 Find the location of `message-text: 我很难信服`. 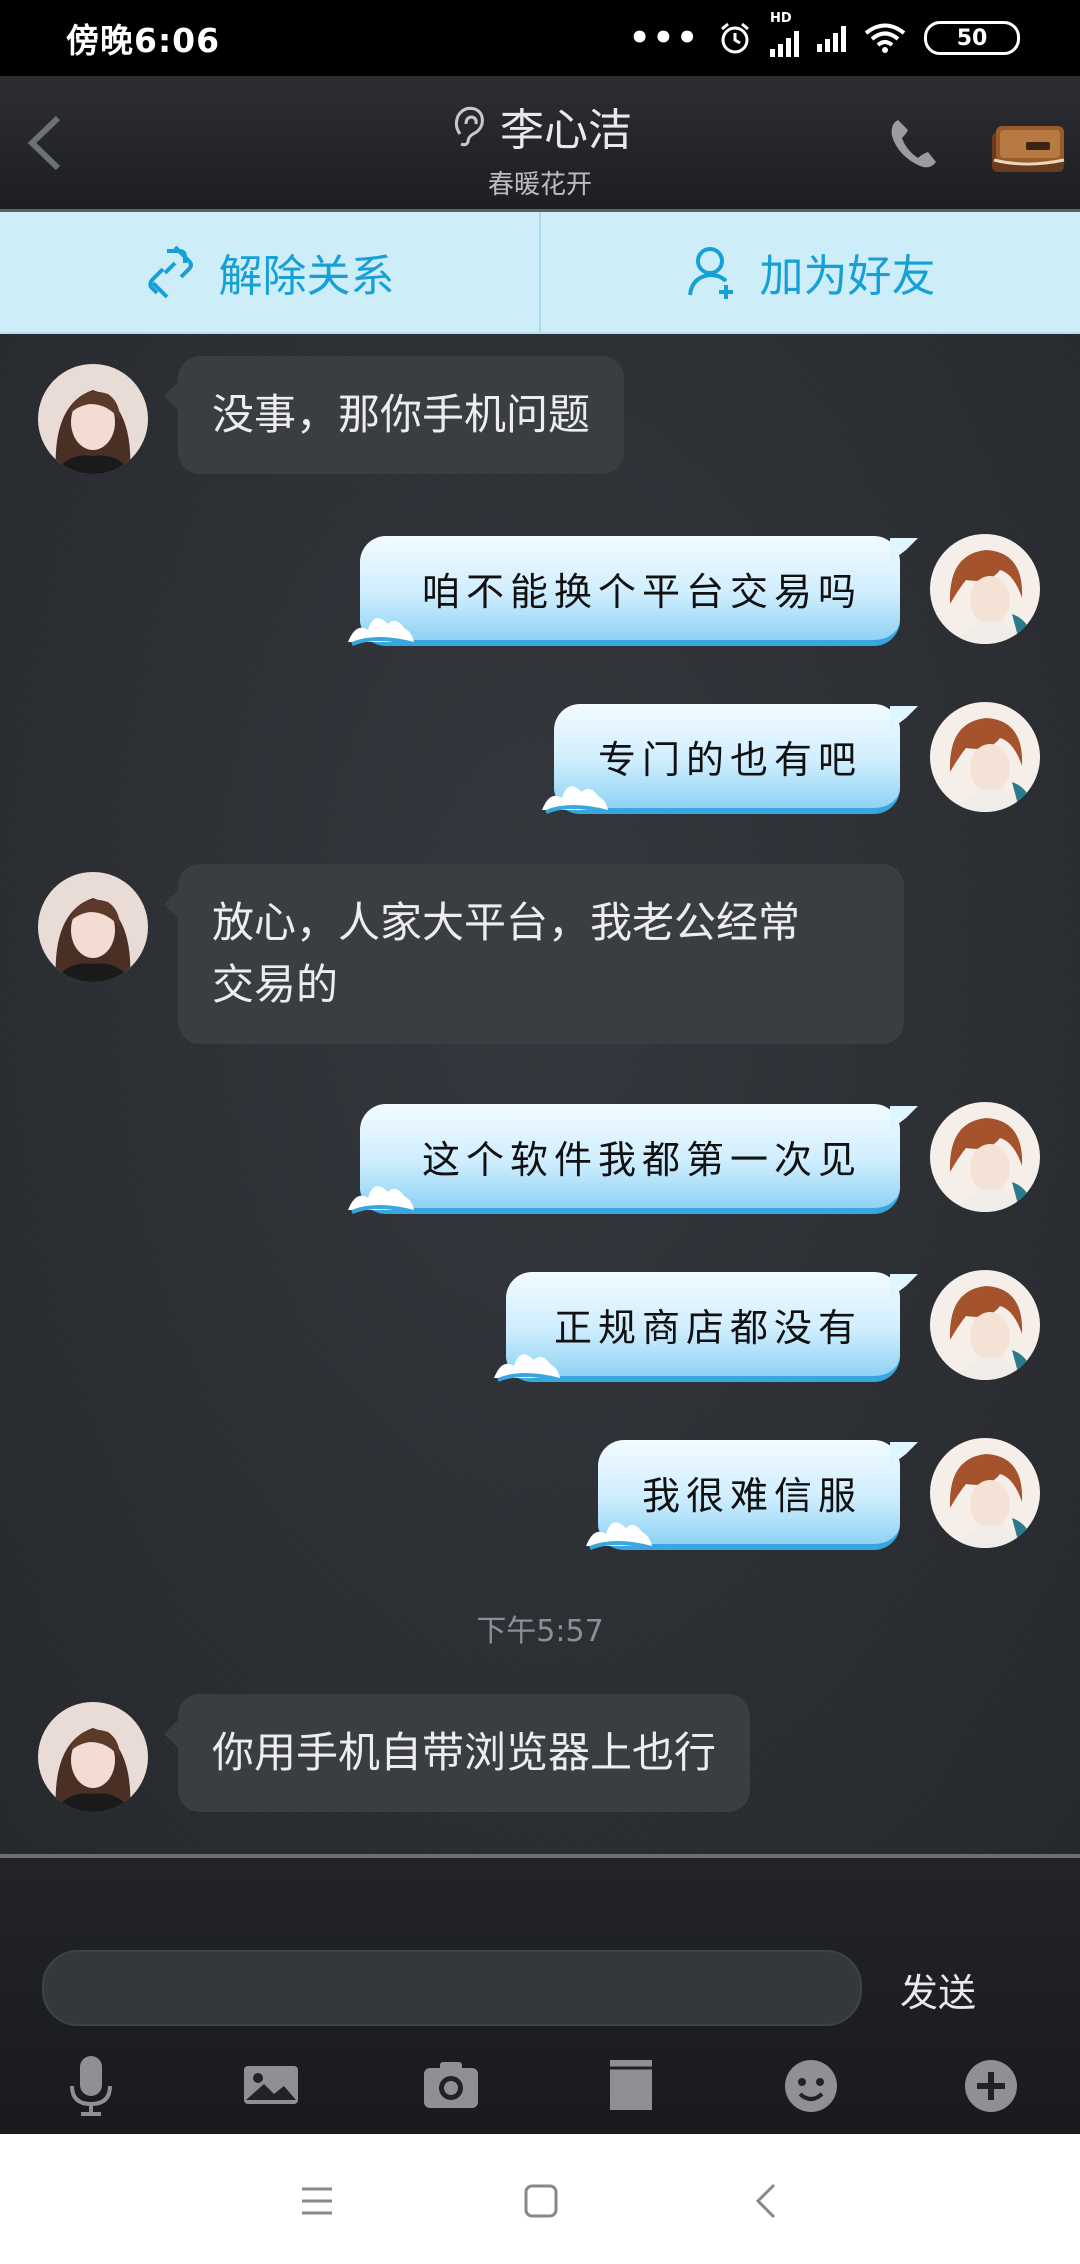

message-text: 我很难信服 is located at coordinates (751, 1495).